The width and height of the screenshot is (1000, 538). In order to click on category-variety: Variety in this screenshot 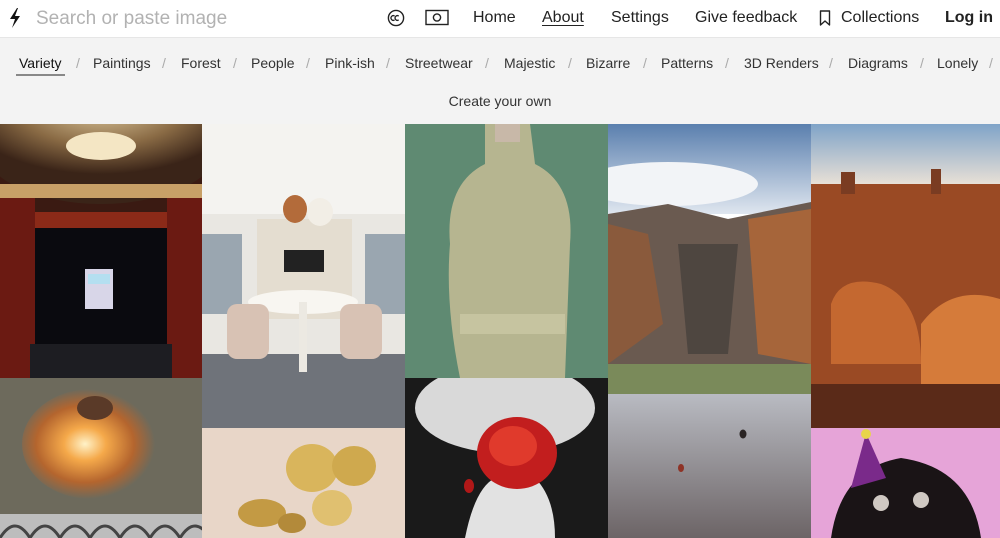, I will do `click(40, 63)`.